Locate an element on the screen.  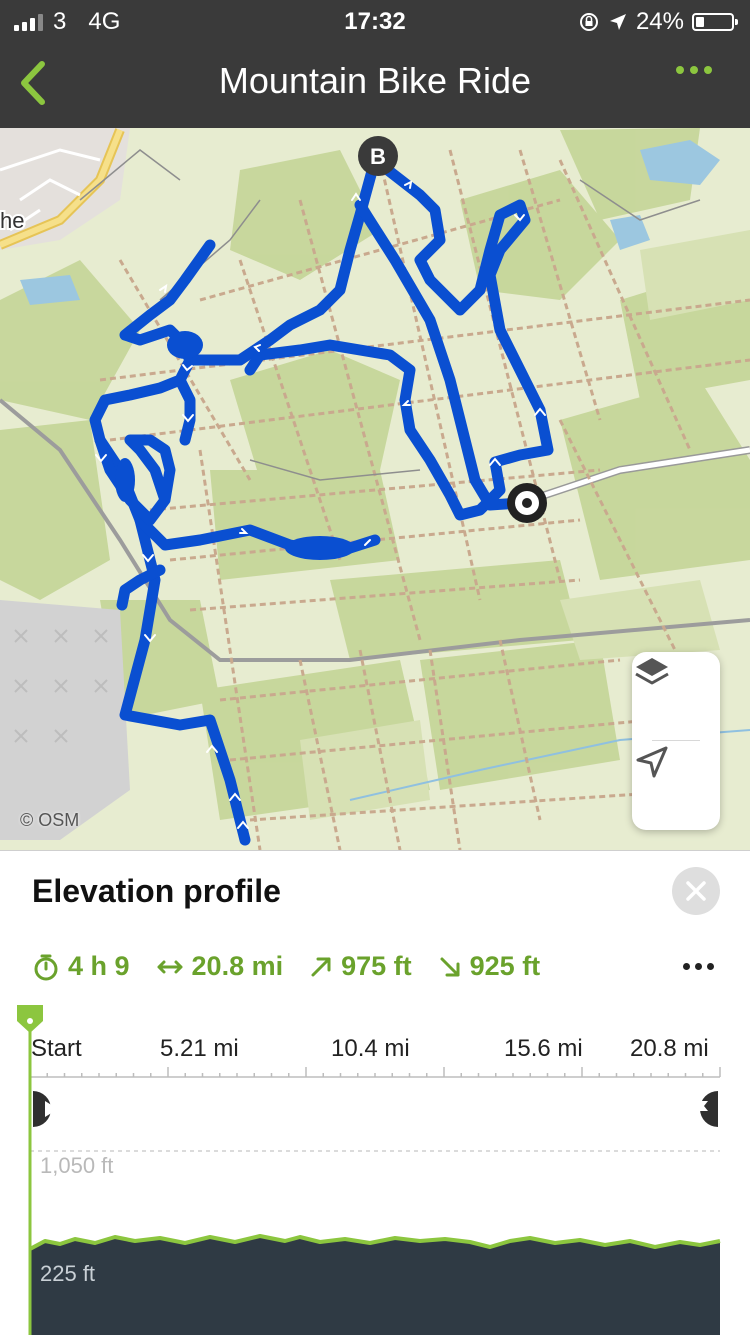
more-icon is located at coordinates (680, 70).